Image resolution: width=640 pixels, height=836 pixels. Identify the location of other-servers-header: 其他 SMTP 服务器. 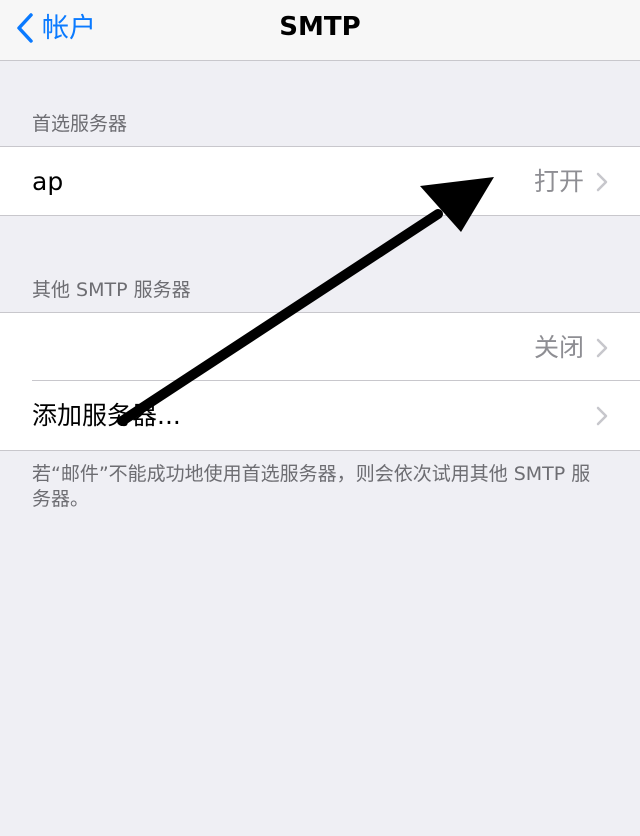
(111, 290).